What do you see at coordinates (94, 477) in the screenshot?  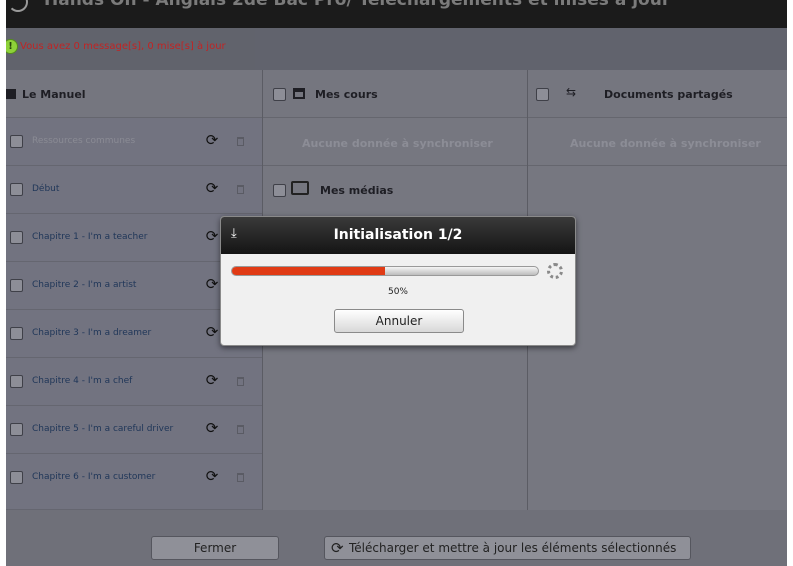 I see `item-label: Chapitre 6 - I'm a customer` at bounding box center [94, 477].